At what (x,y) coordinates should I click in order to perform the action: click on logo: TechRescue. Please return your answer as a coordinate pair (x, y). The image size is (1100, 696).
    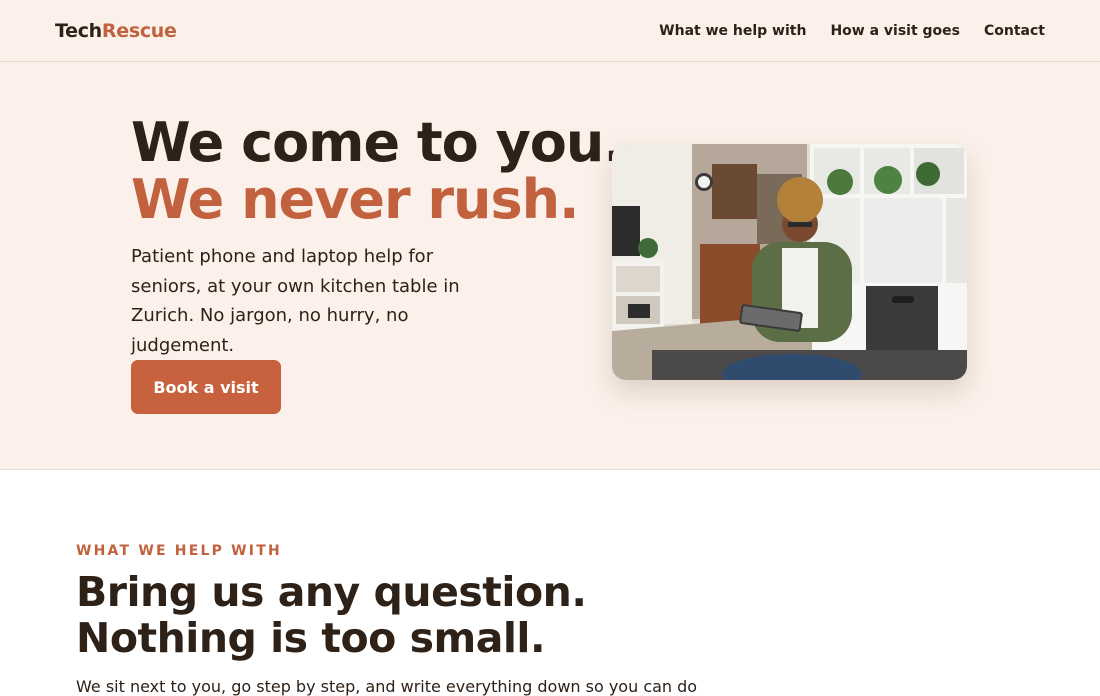
    Looking at the image, I should click on (116, 31).